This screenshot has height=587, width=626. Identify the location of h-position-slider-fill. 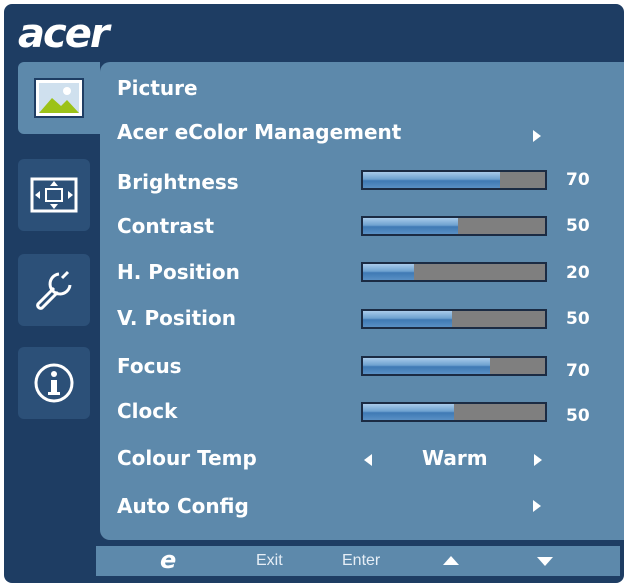
(388, 272).